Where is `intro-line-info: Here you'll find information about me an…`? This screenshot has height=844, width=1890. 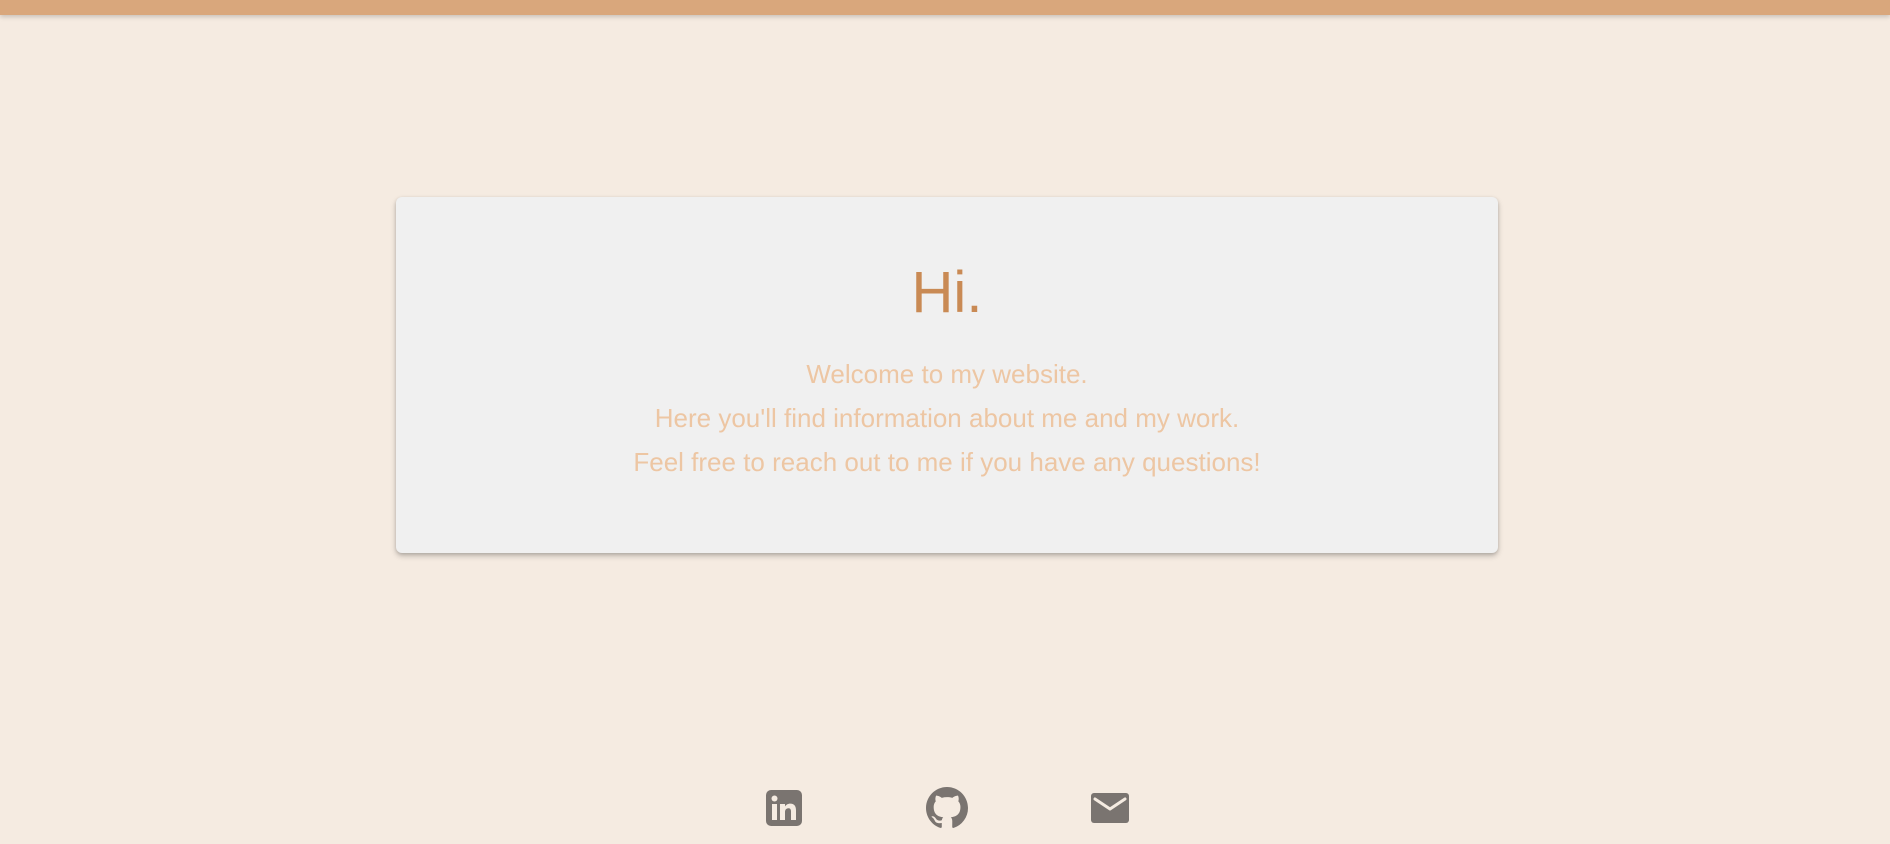
intro-line-info: Here you'll find information about me an… is located at coordinates (947, 418).